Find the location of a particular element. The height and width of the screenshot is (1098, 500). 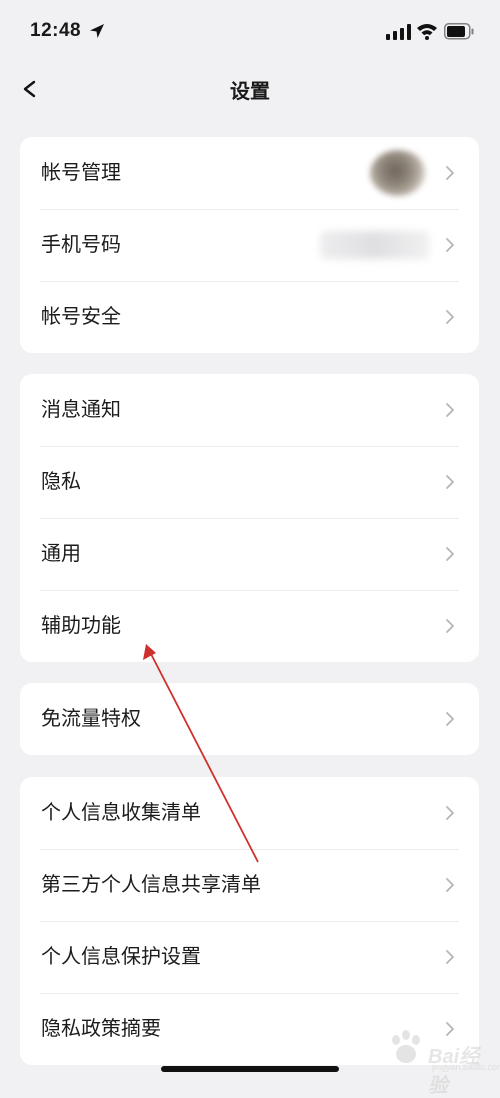

row-general: 通用 is located at coordinates (249, 554).